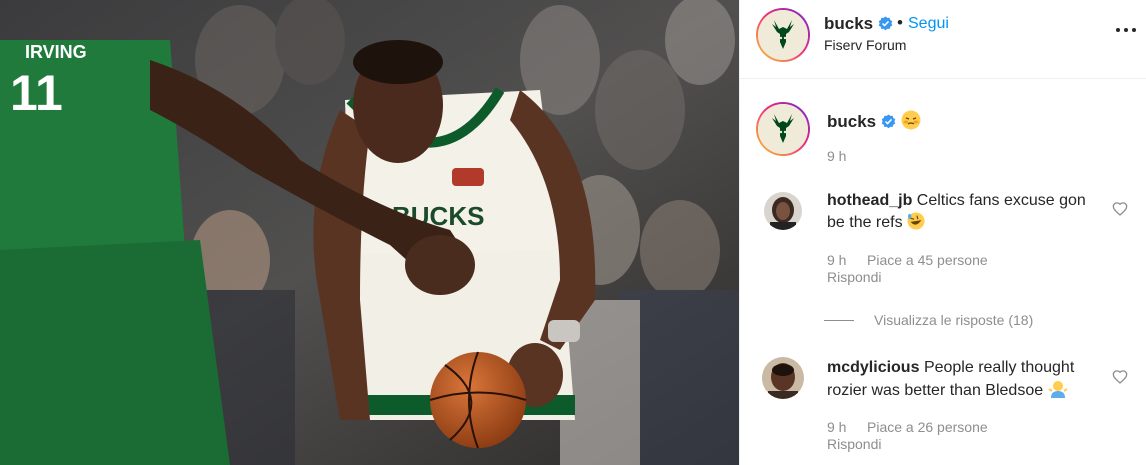  I want to click on blushing-face-emoji, so click(911, 120).